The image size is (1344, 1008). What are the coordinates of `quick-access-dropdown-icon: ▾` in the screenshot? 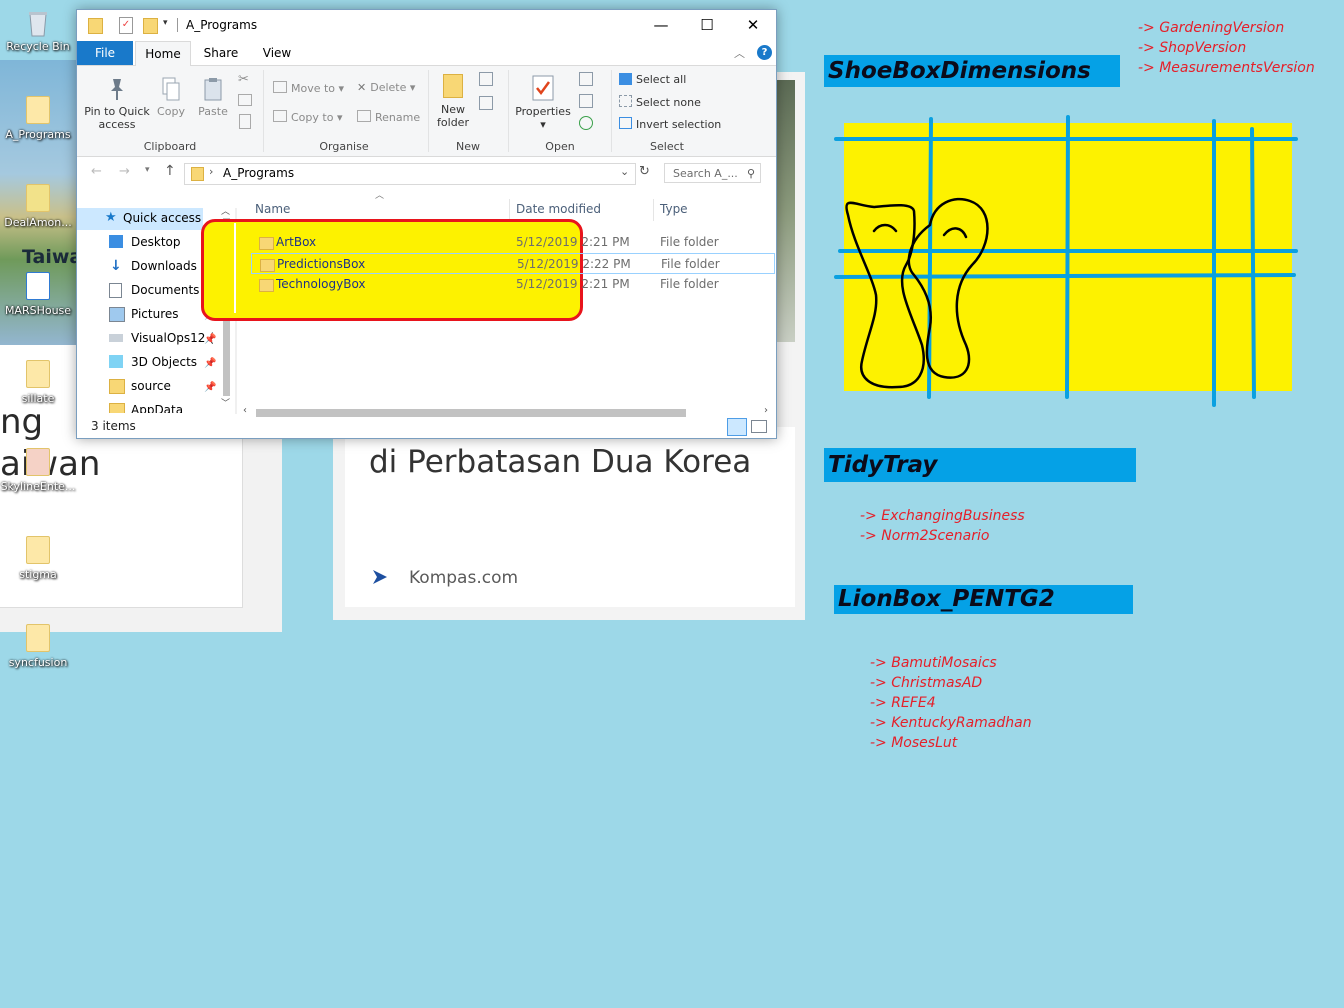 It's located at (165, 23).